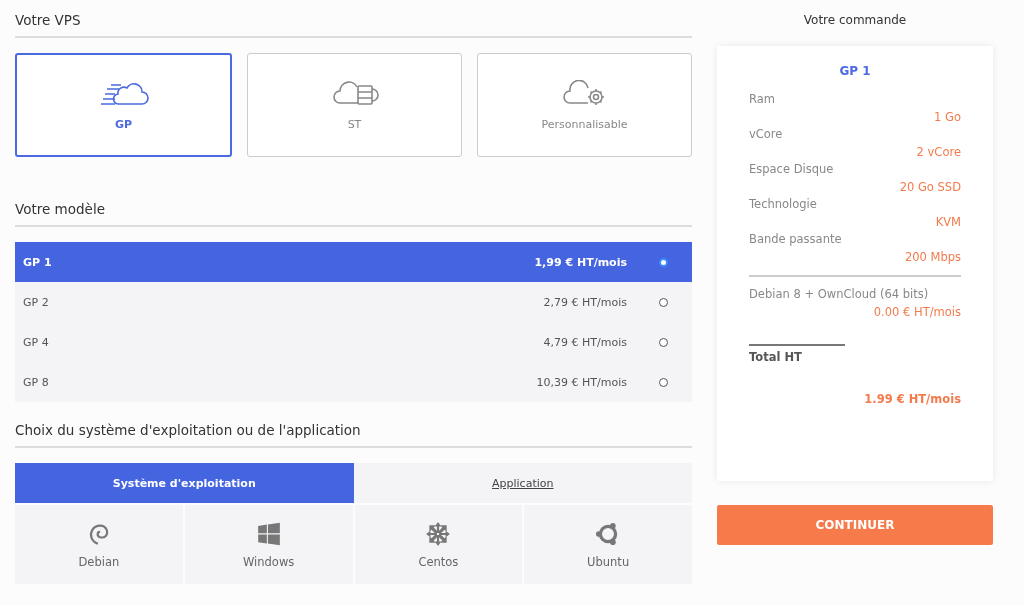 The image size is (1024, 605). I want to click on os-option: Centos, so click(438, 544).